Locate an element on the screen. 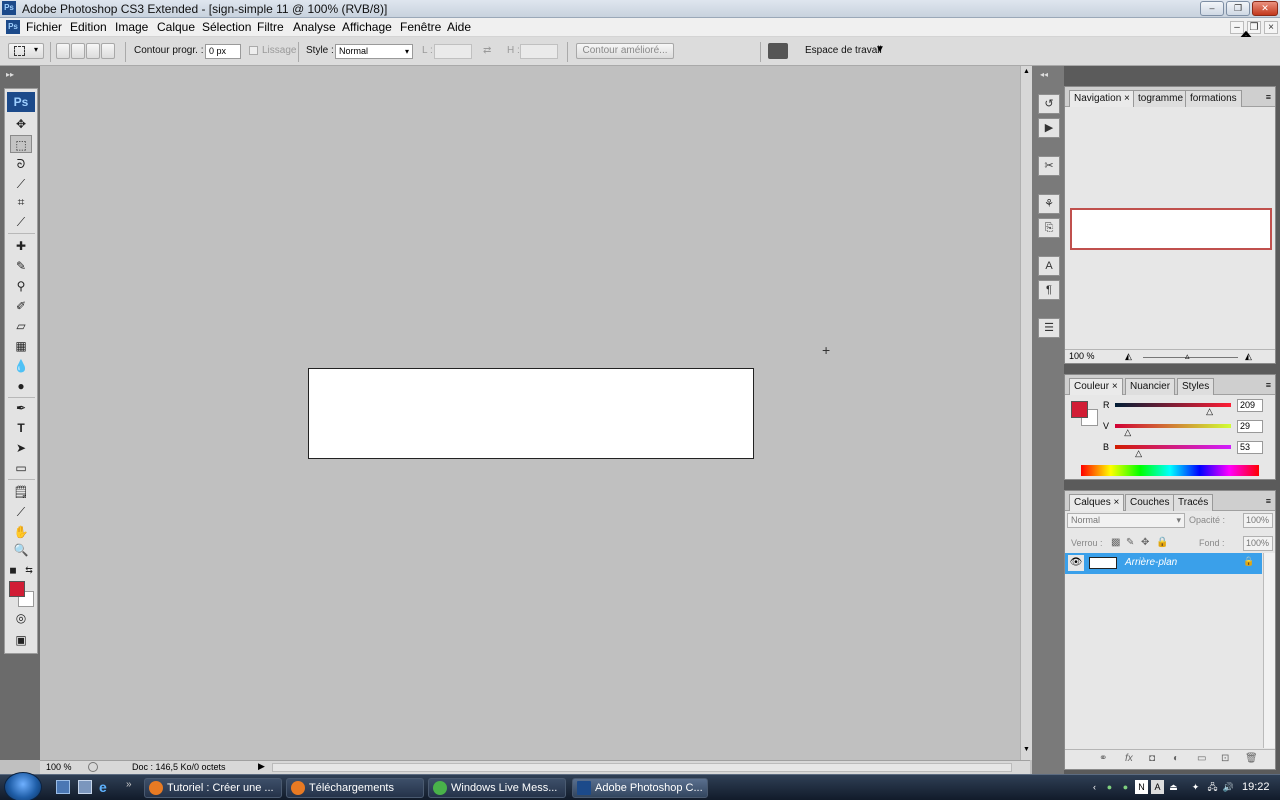  tray-expand-icon: ‹ is located at coordinates (1094, 787).